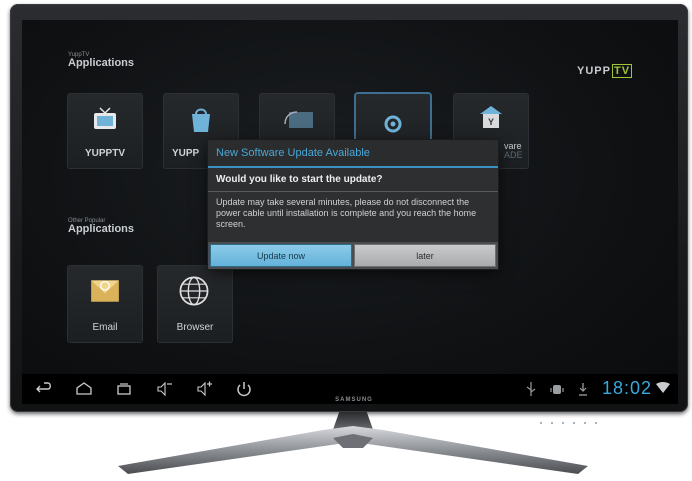 This screenshot has height=481, width=692. Describe the element at coordinates (194, 291) in the screenshot. I see `globe-icon` at that location.